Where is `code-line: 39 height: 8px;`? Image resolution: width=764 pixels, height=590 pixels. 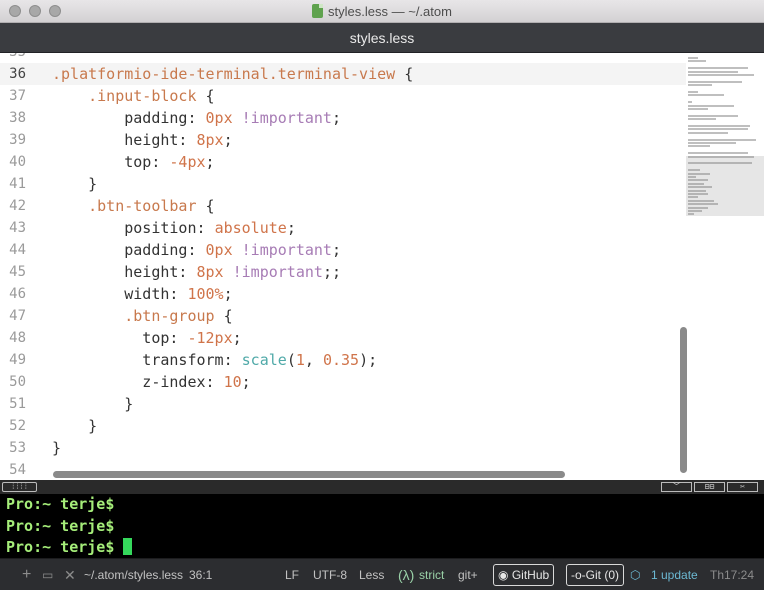 code-line: 39 height: 8px; is located at coordinates (343, 140).